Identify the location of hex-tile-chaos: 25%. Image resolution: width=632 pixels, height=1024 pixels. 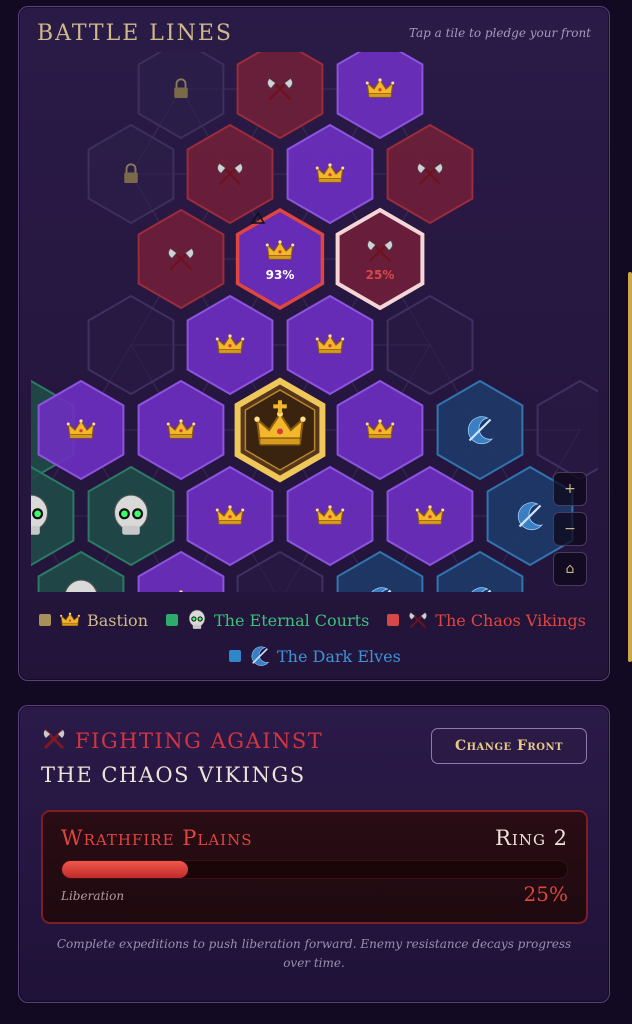
(380, 259).